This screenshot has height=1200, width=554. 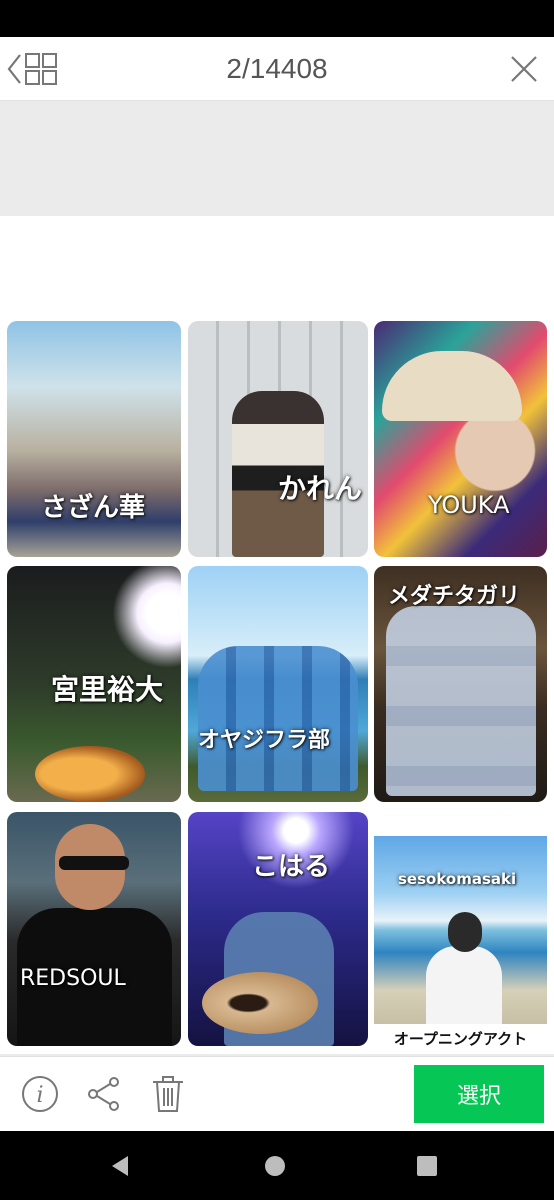 I want to click on svg-text: i, so click(x=39, y=1095).